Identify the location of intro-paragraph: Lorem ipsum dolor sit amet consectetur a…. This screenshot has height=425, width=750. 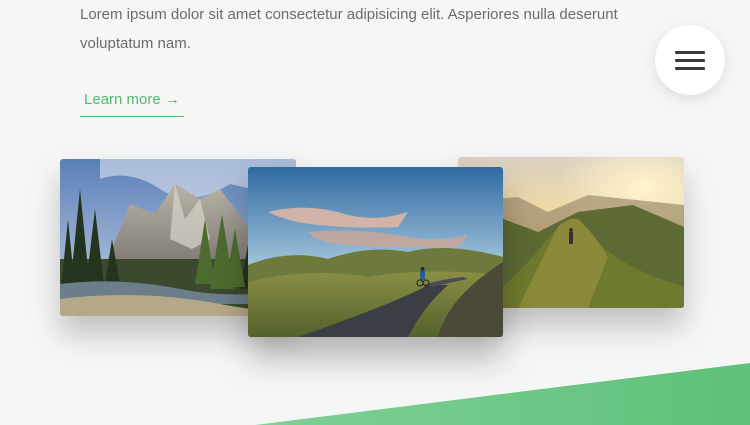
(349, 29).